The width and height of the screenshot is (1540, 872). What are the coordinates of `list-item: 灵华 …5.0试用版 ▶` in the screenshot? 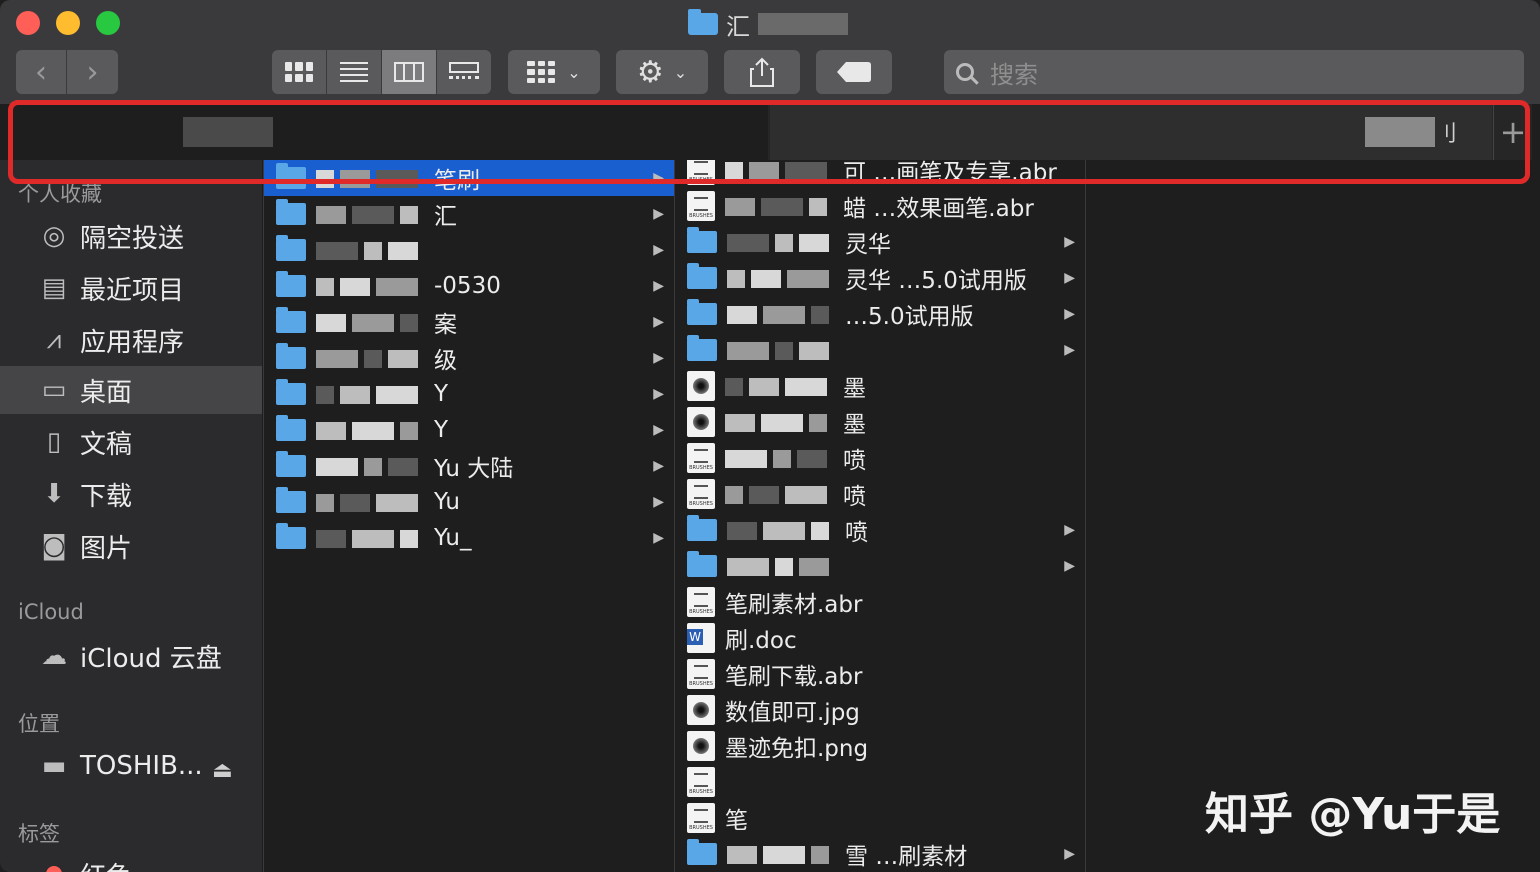 It's located at (880, 278).